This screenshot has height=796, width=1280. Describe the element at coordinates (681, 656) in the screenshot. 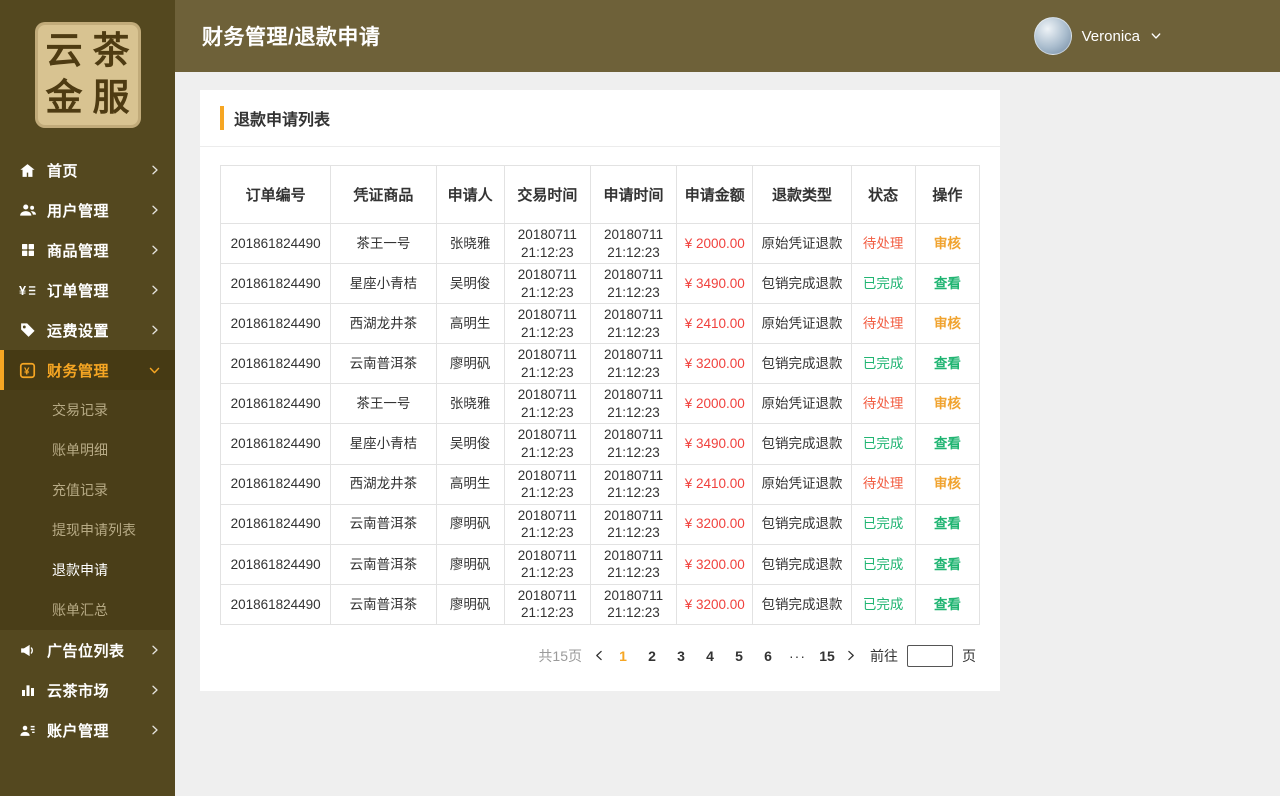

I see `page-button-3: 3` at that location.